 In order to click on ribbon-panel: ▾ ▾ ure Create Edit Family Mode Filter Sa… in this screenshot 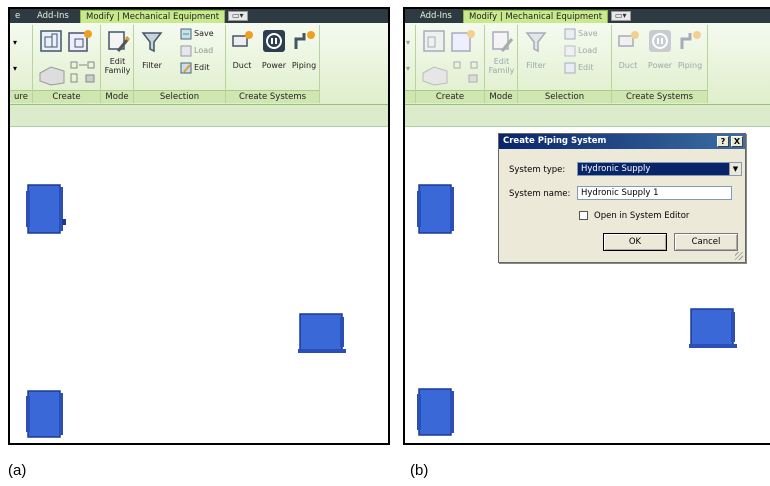, I will do `click(199, 64)`.